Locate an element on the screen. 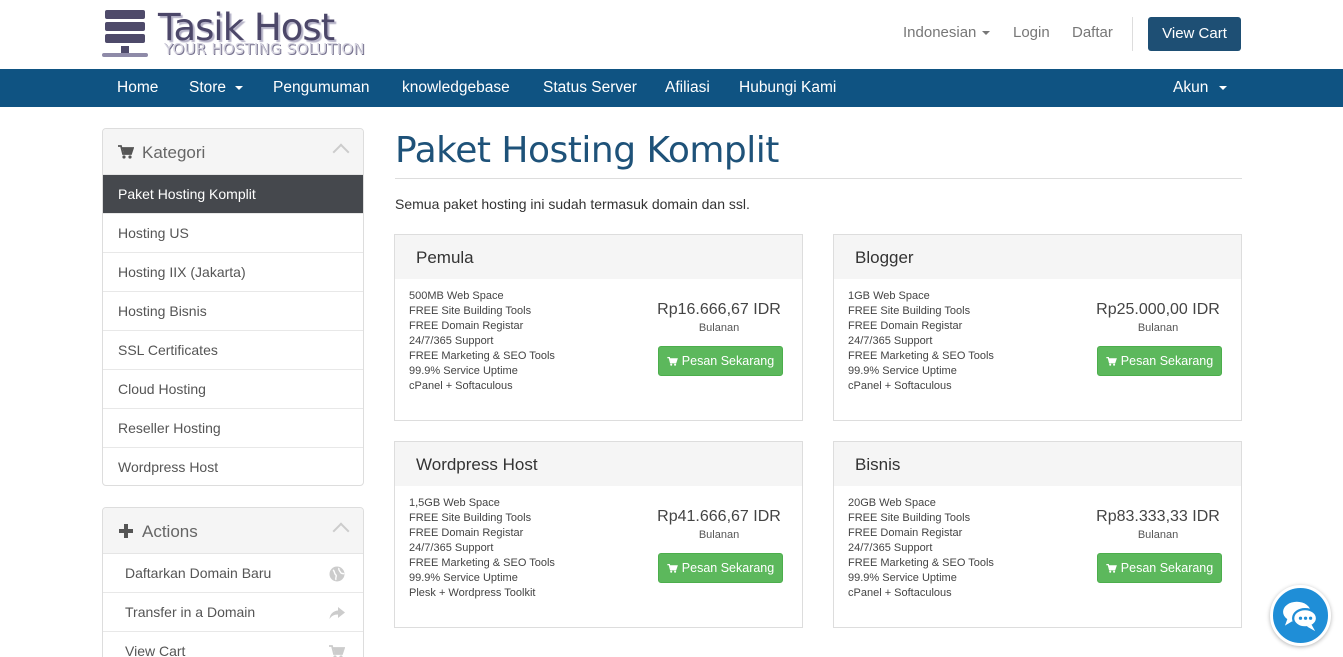 This screenshot has width=1343, height=657. action-transfer-domain: Transfer in a Domain is located at coordinates (233, 612).